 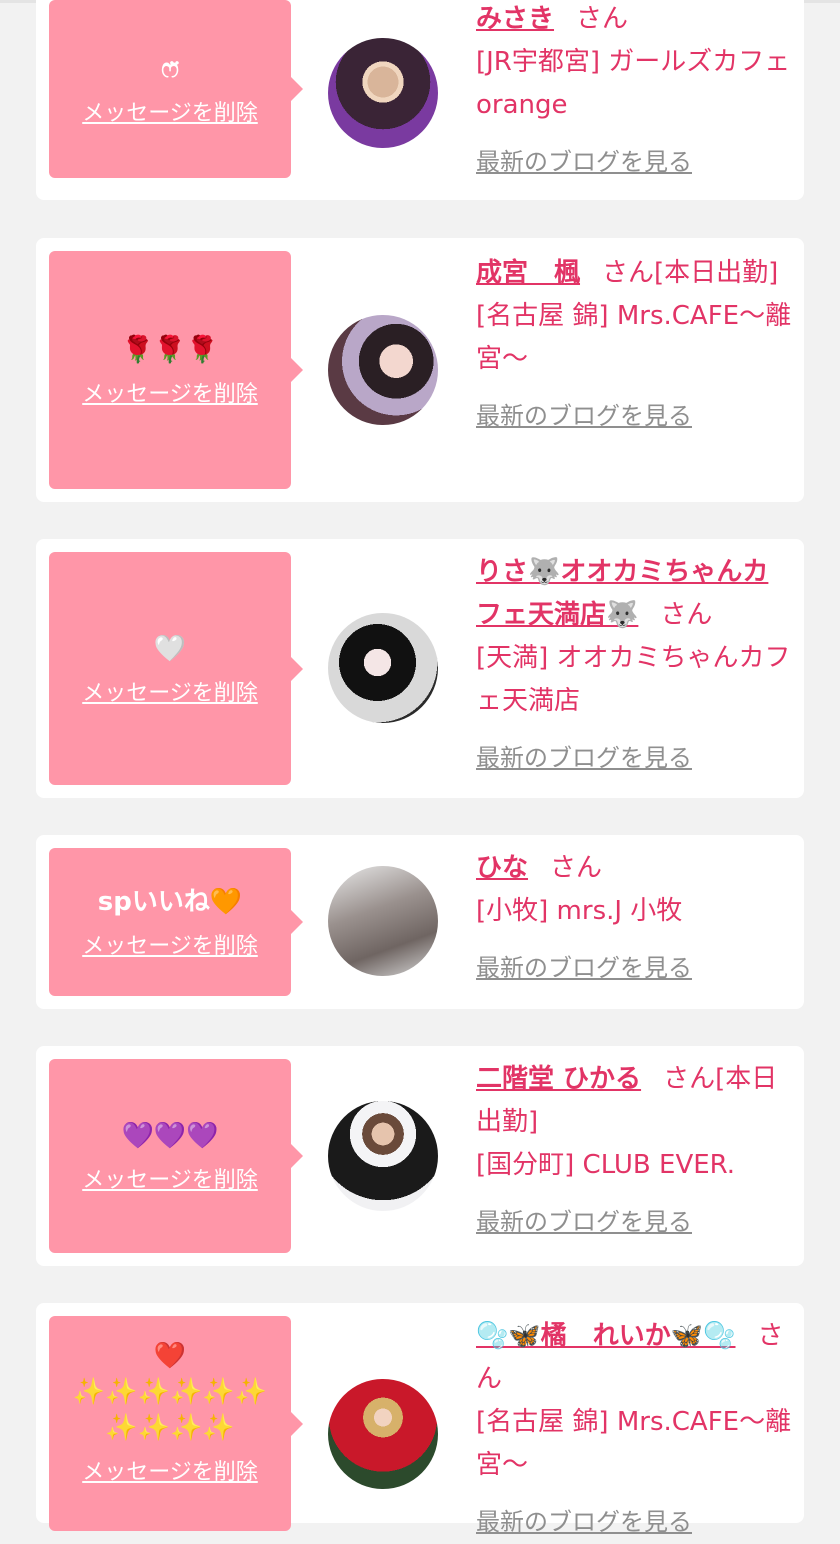 I want to click on girl-name-link: 成宮 楓, so click(x=528, y=273).